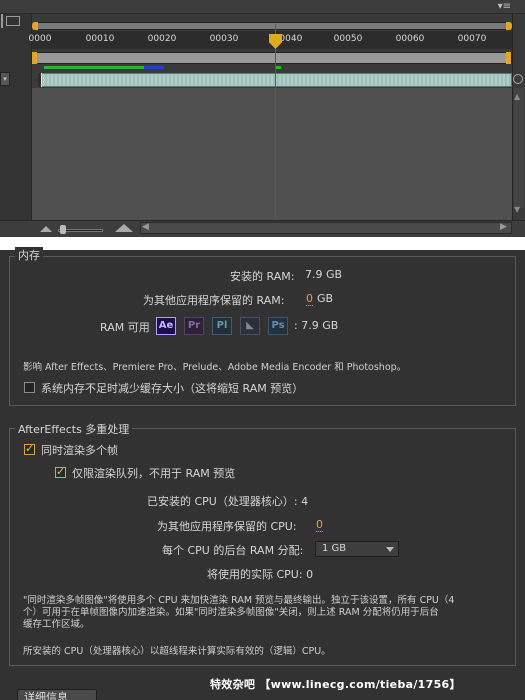 This screenshot has height=700, width=525. What do you see at coordinates (410, 39) in the screenshot?
I see `ruler-label-60: 00060` at bounding box center [410, 39].